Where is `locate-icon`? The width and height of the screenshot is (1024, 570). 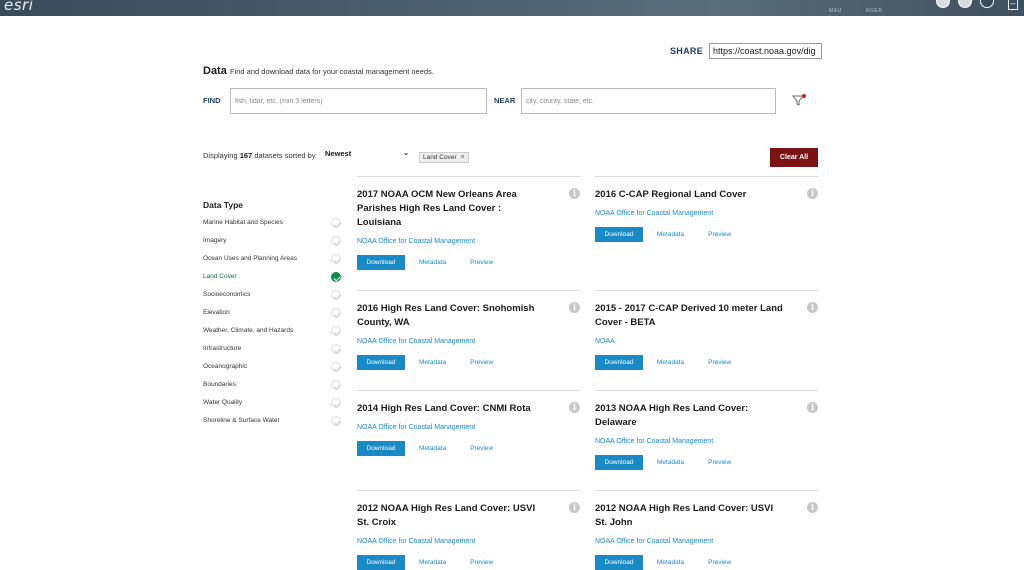 locate-icon is located at coordinates (987, 4).